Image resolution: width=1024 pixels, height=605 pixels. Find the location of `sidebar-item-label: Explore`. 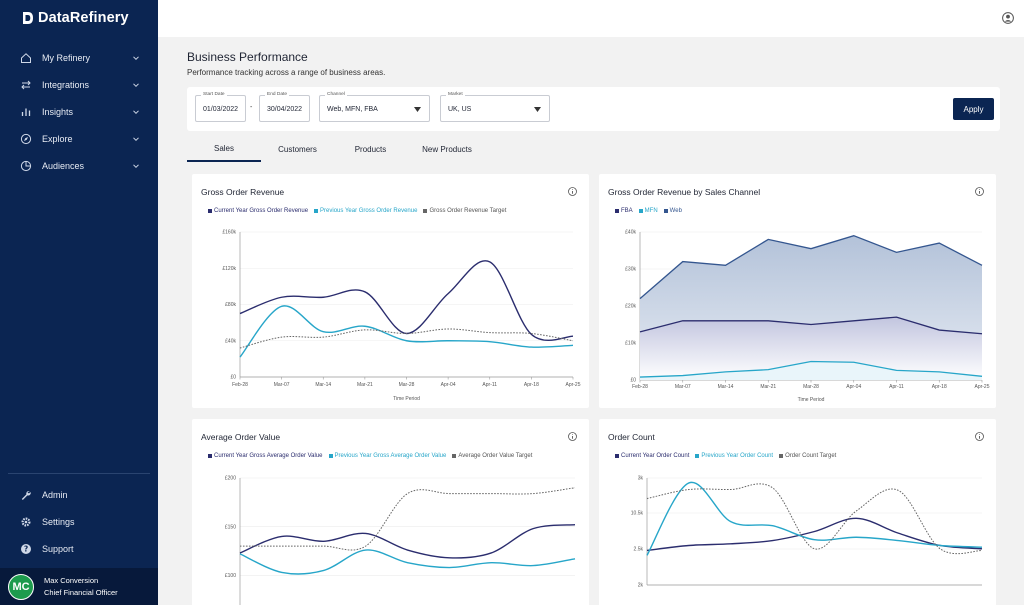

sidebar-item-label: Explore is located at coordinates (57, 138).